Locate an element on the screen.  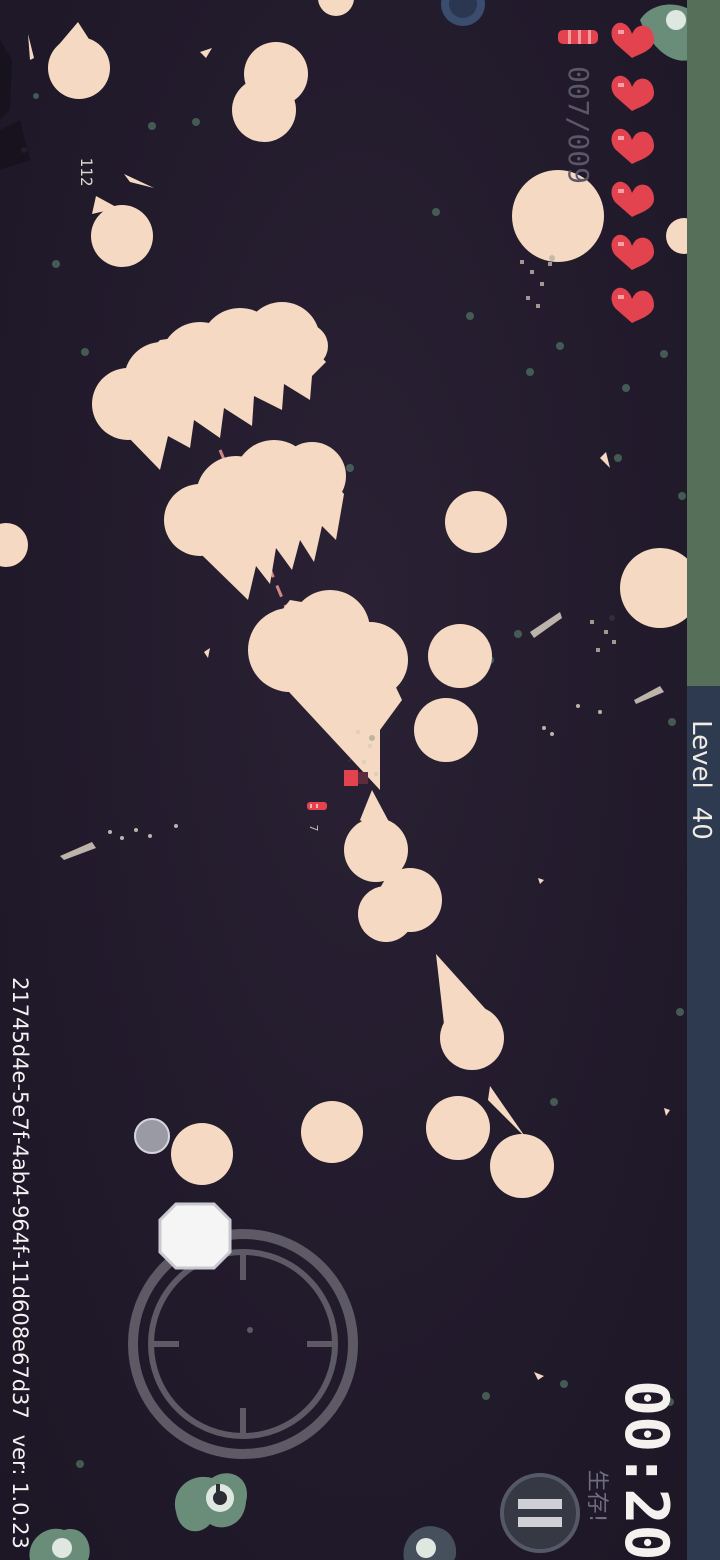
ammo-counter: 007/009 is located at coordinates (578, 124).